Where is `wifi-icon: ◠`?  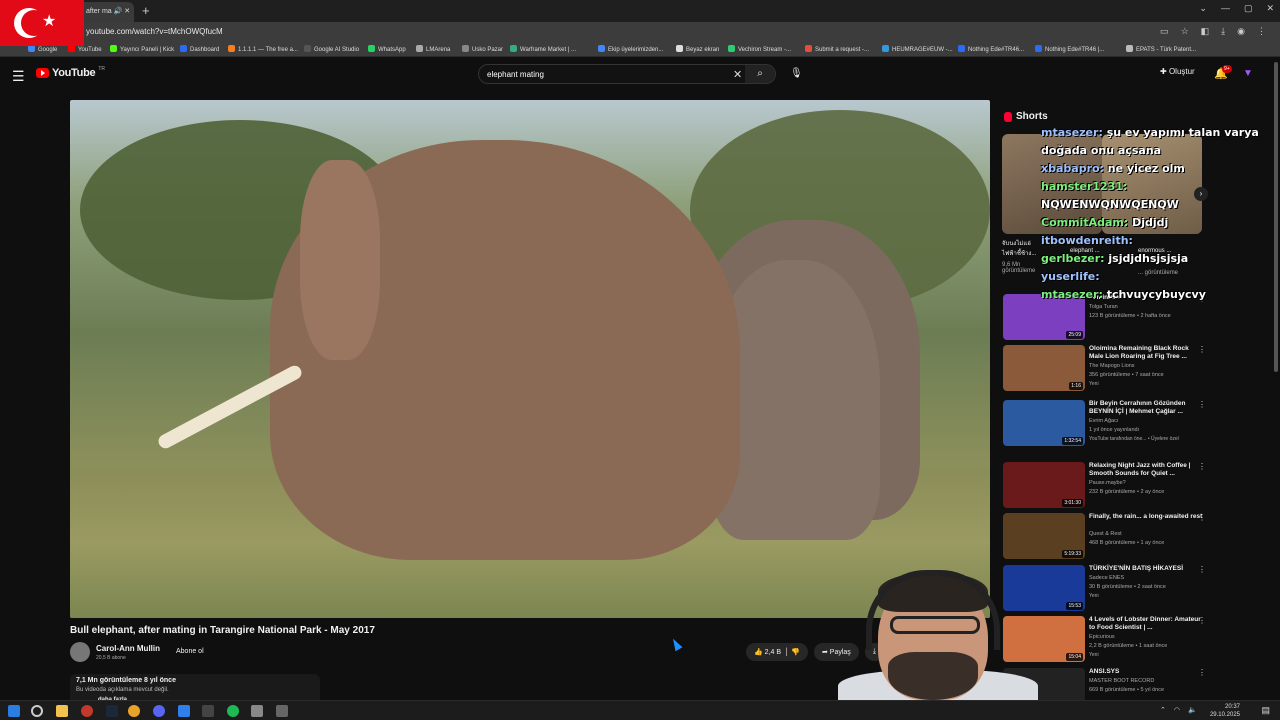
wifi-icon: ◠ is located at coordinates (1177, 710).